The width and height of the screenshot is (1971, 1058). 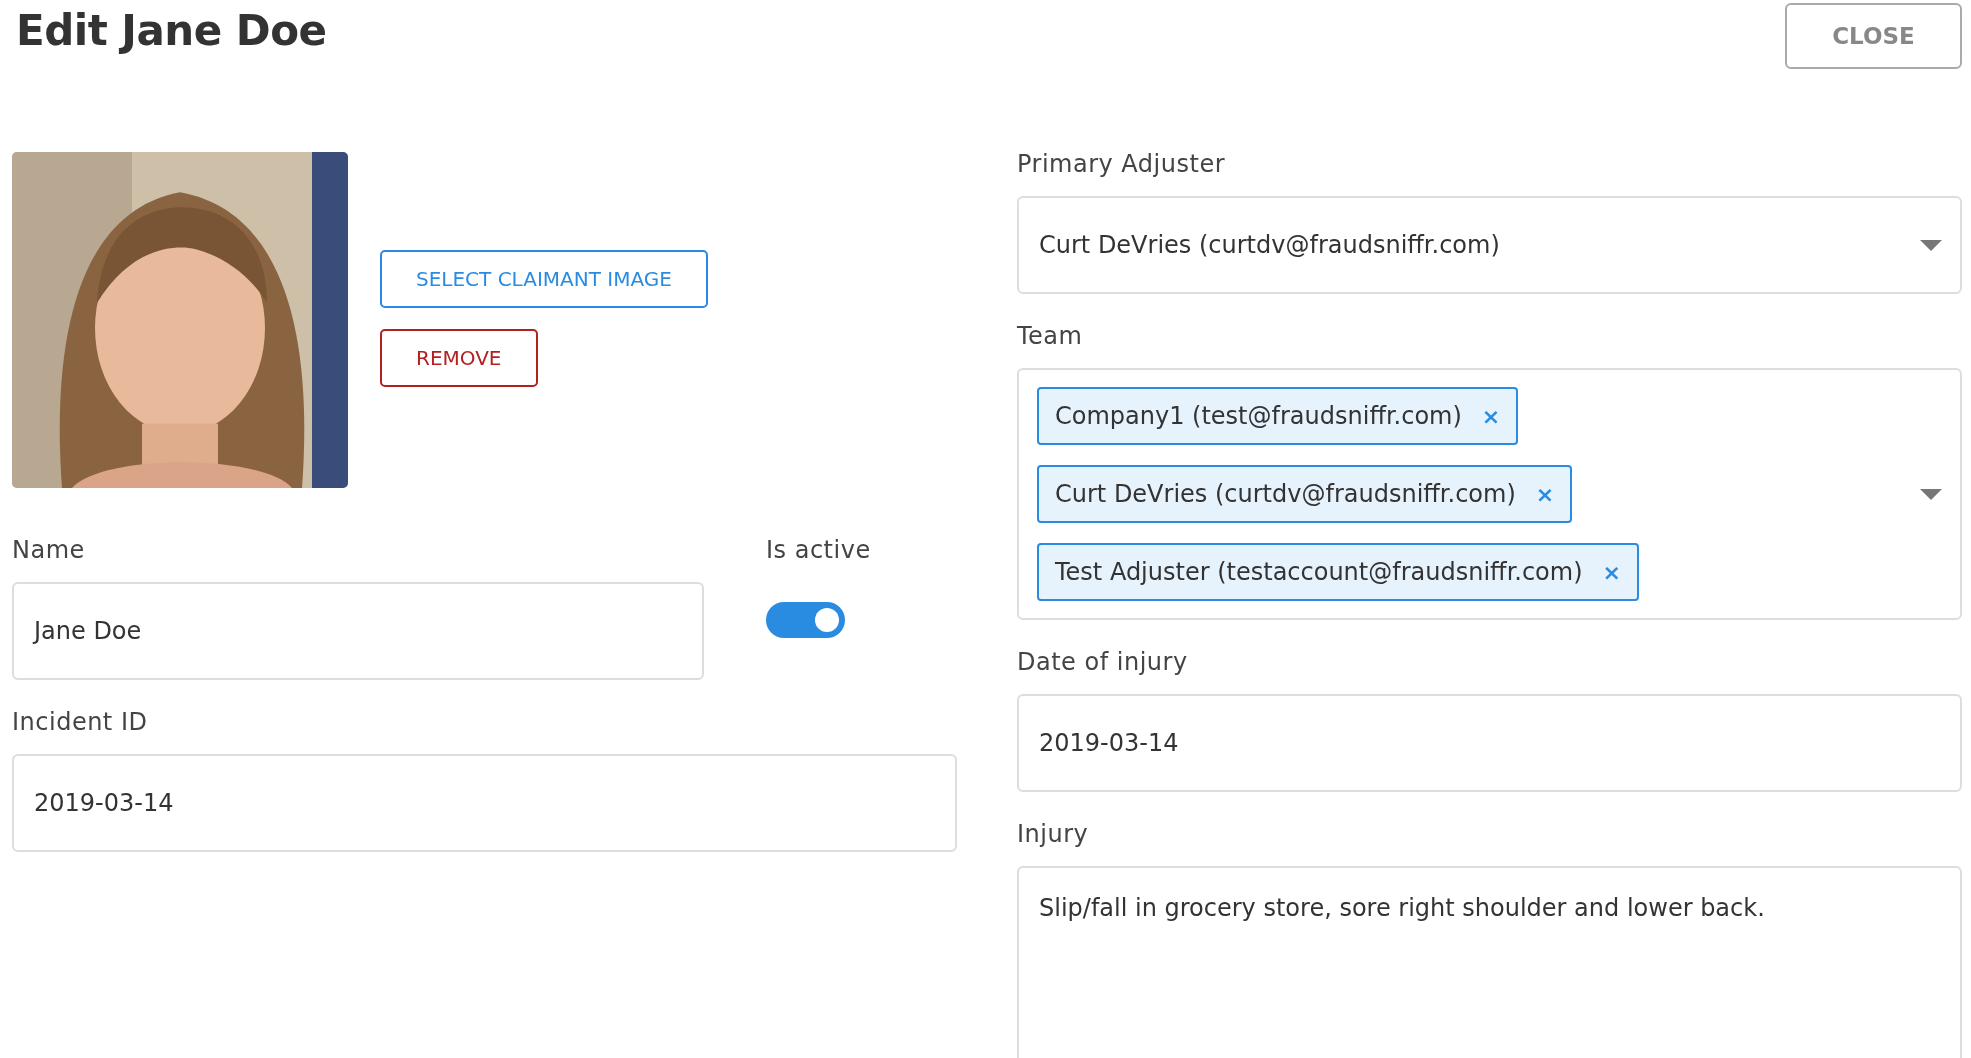 I want to click on active-toggle, so click(x=805, y=620).